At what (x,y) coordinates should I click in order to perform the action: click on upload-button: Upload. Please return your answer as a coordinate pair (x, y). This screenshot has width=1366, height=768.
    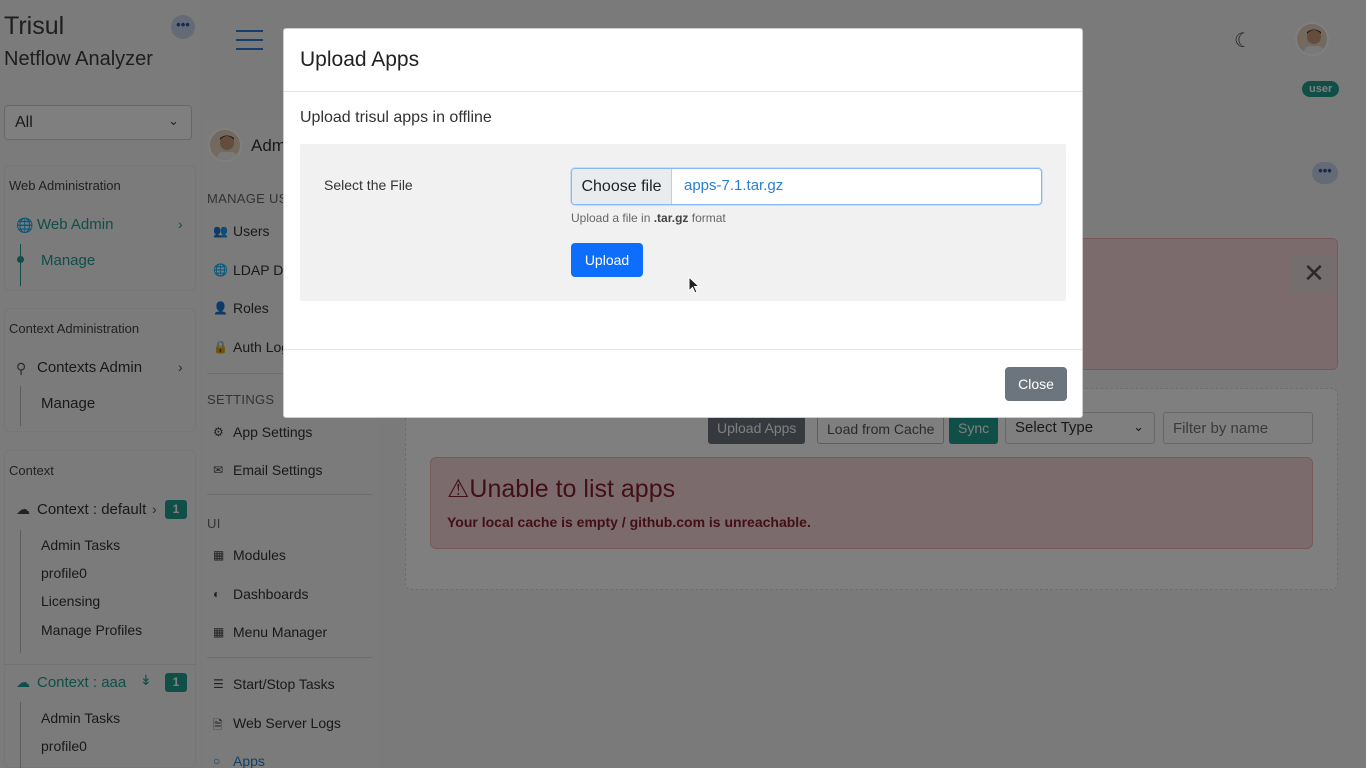
    Looking at the image, I should click on (607, 260).